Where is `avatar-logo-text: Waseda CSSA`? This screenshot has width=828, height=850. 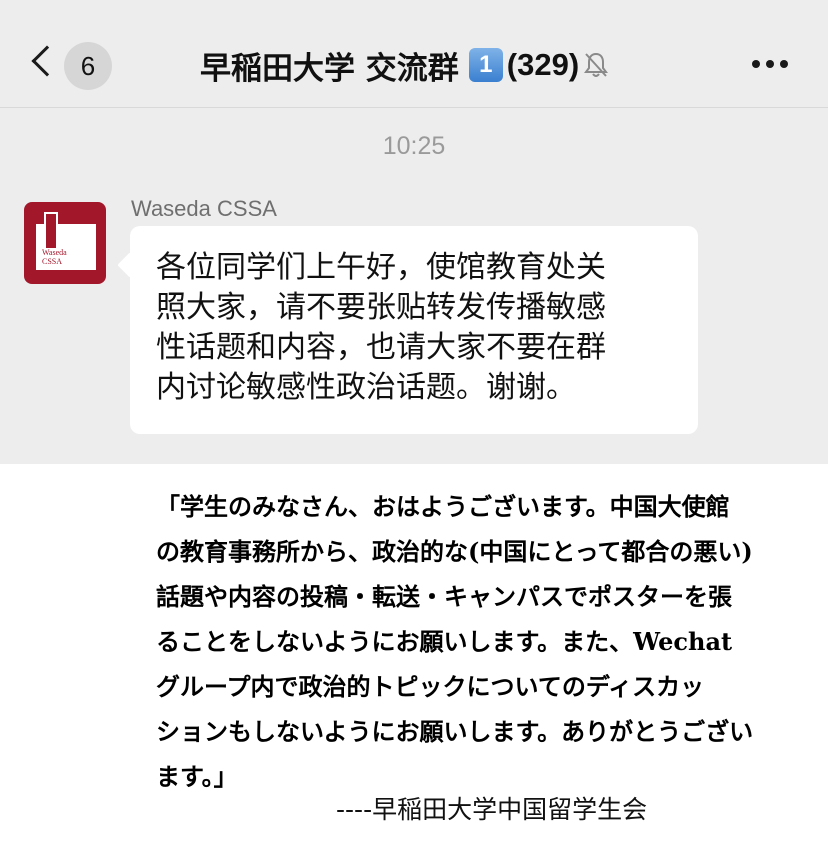
avatar-logo-text: Waseda CSSA is located at coordinates (54, 257).